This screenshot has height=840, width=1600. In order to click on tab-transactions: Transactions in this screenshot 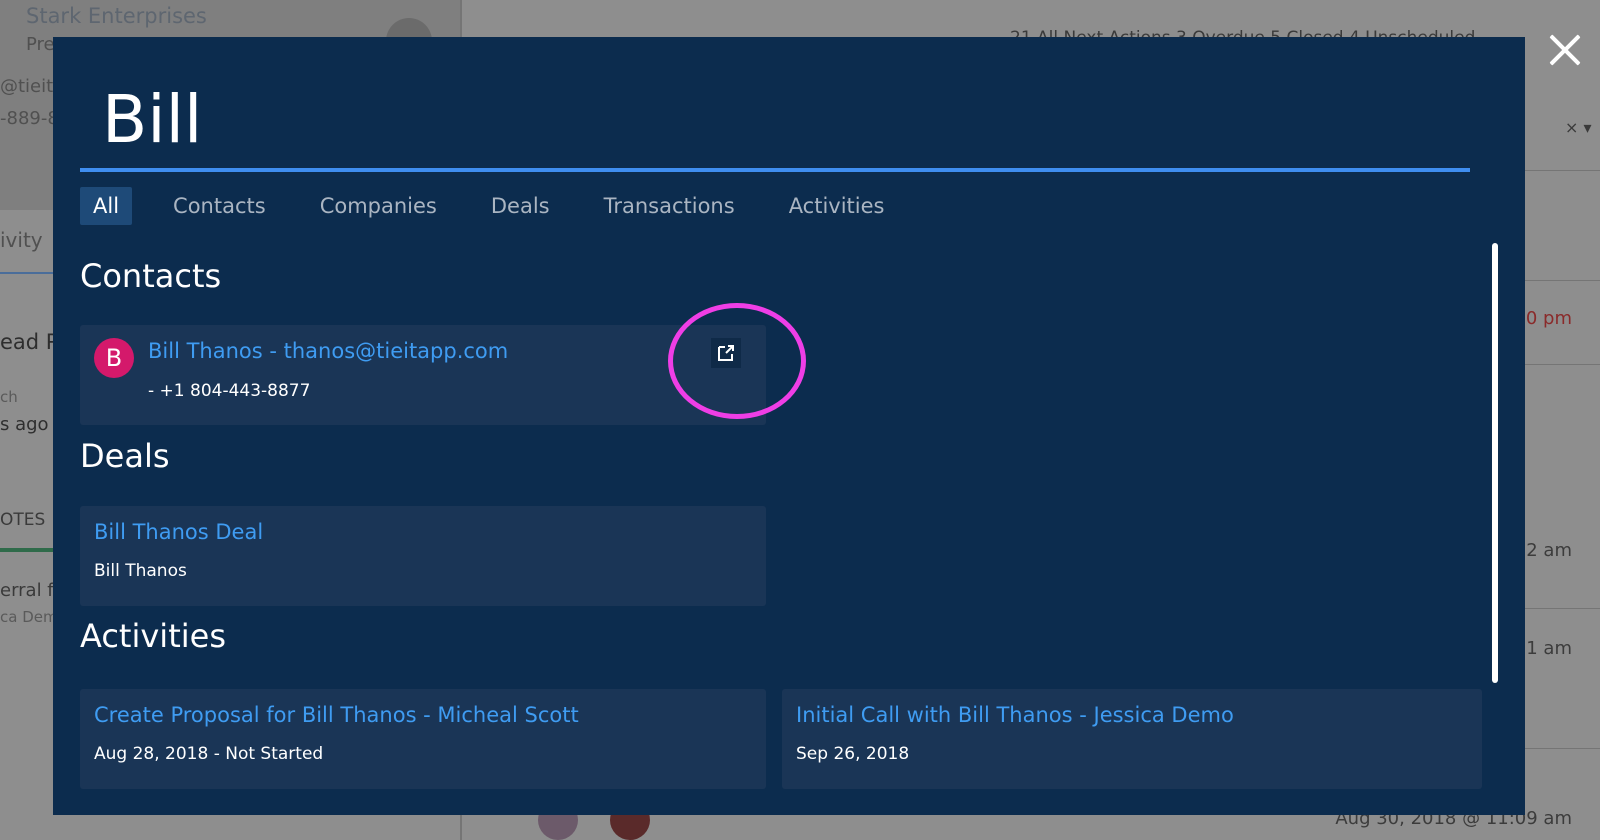, I will do `click(669, 206)`.